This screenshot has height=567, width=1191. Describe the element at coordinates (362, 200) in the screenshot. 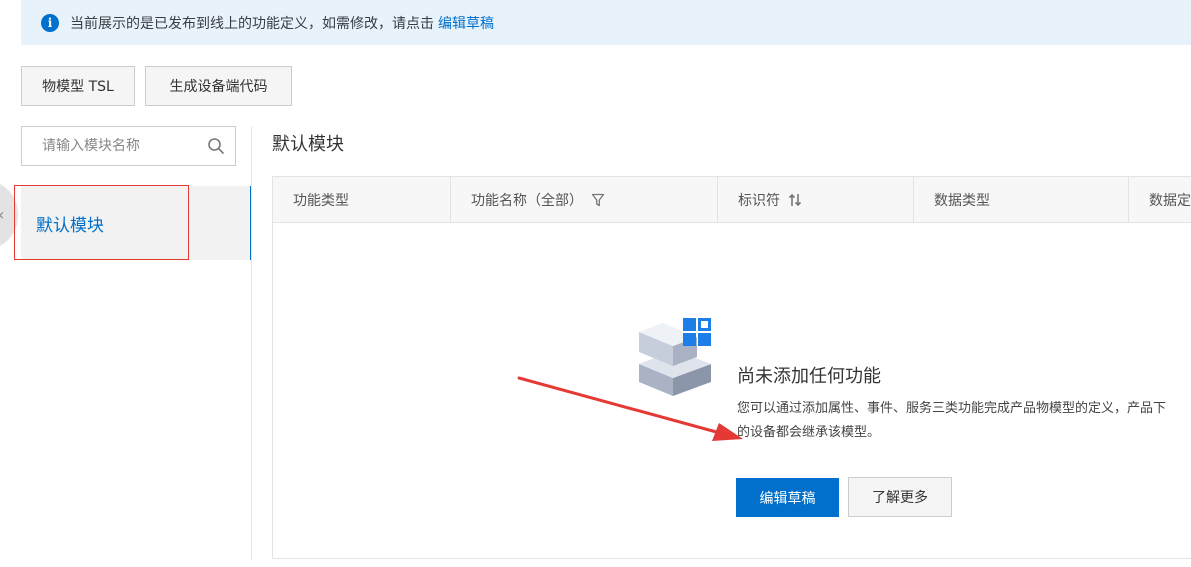

I see `column-header-function-type: 功能类型` at that location.